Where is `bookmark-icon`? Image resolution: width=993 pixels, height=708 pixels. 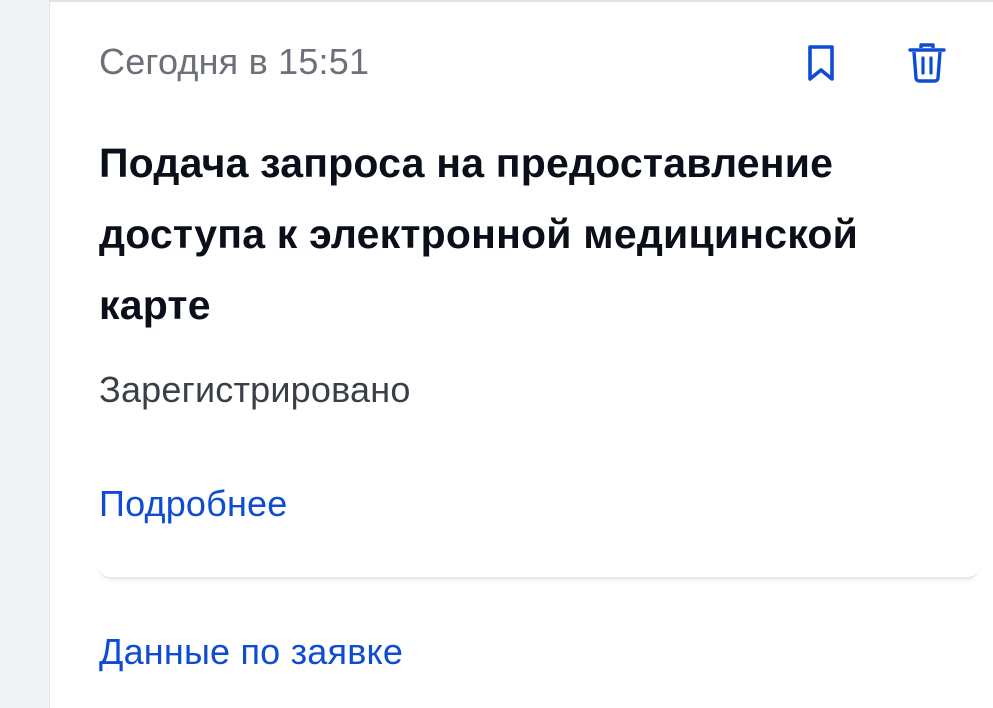 bookmark-icon is located at coordinates (821, 63).